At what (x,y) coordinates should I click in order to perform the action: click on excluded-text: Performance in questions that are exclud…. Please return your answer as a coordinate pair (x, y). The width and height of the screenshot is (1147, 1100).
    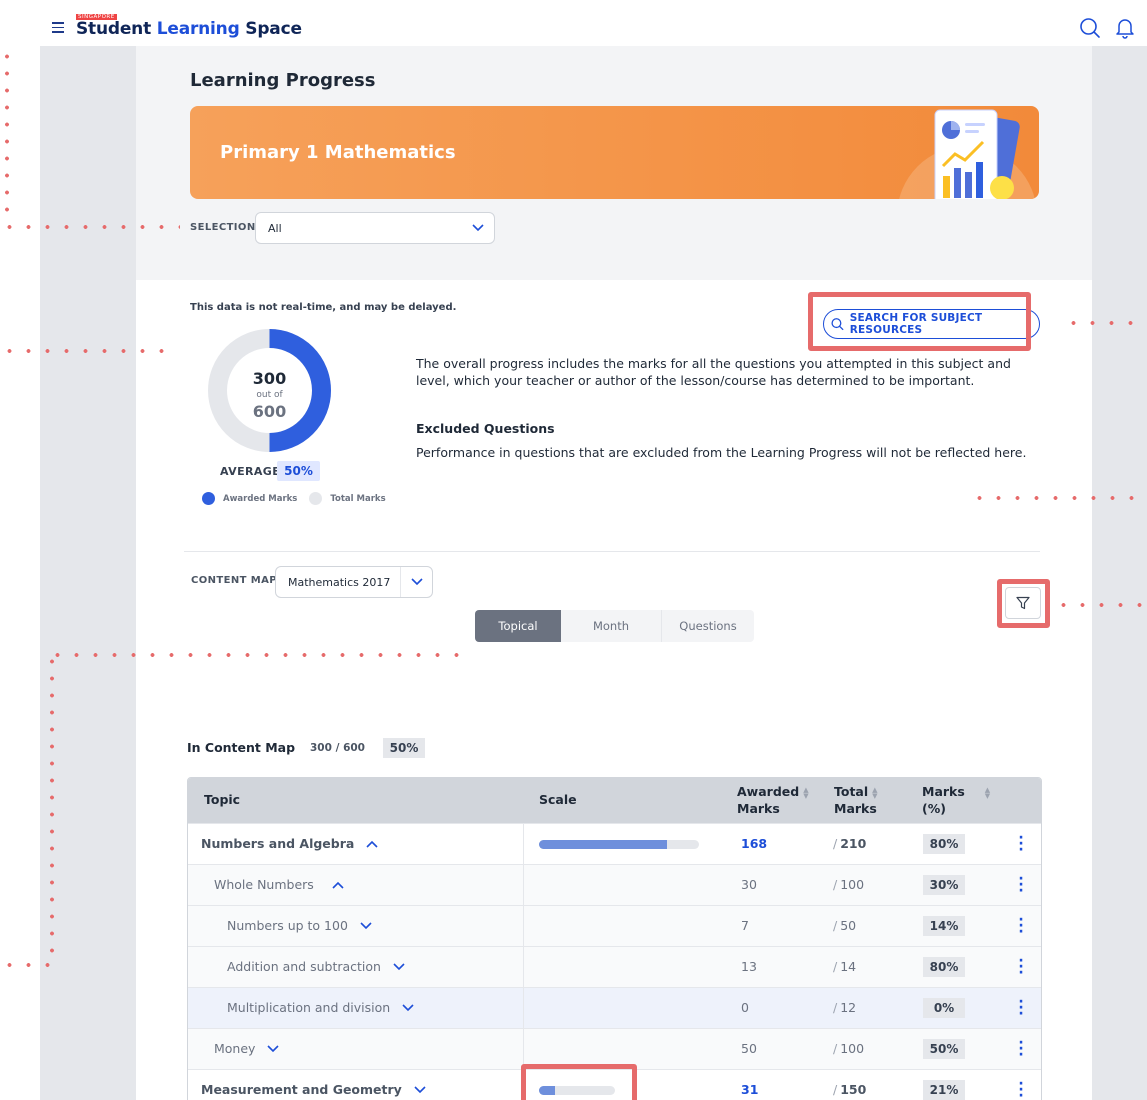
    Looking at the image, I should click on (721, 452).